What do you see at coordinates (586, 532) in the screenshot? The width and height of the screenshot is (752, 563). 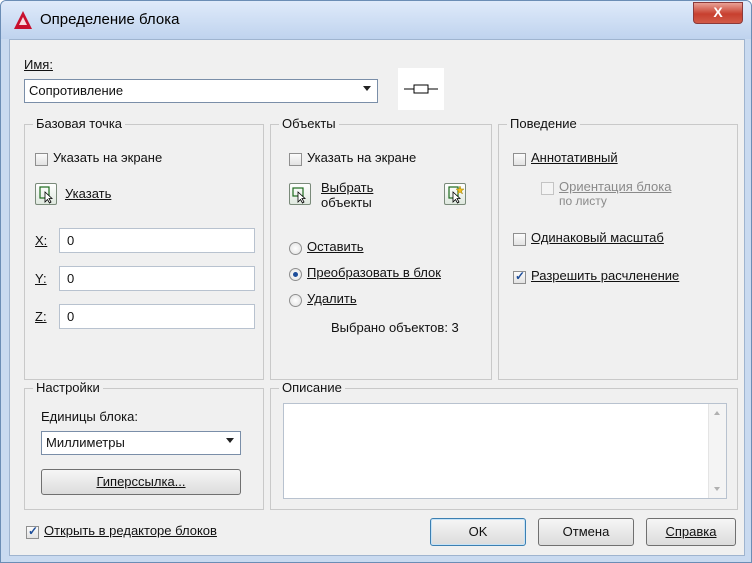 I see `cancel-button: Отмена` at bounding box center [586, 532].